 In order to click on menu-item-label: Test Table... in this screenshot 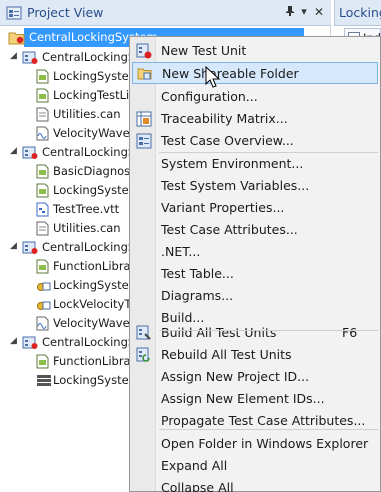, I will do `click(197, 273)`.